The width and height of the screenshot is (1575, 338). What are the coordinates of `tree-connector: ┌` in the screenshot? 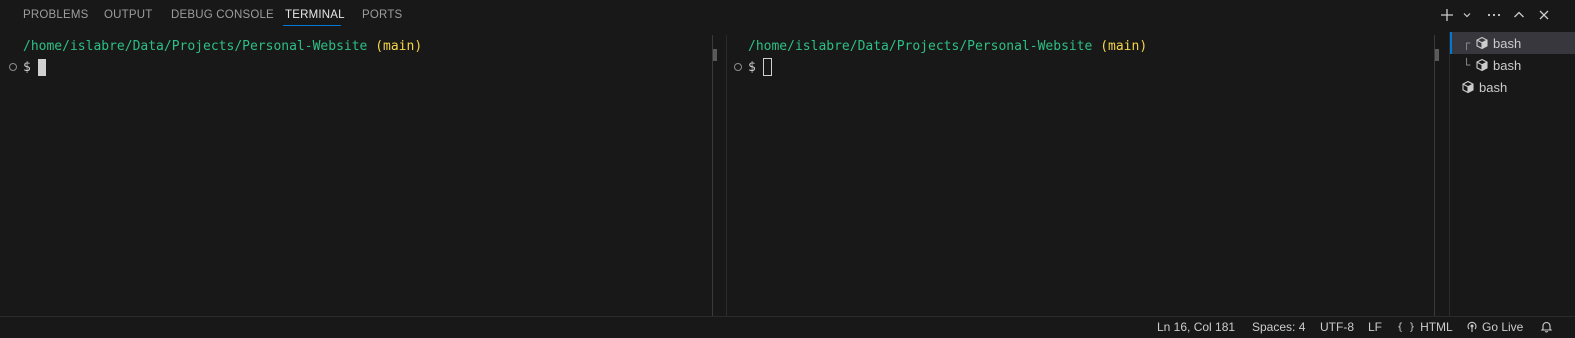 It's located at (1467, 43).